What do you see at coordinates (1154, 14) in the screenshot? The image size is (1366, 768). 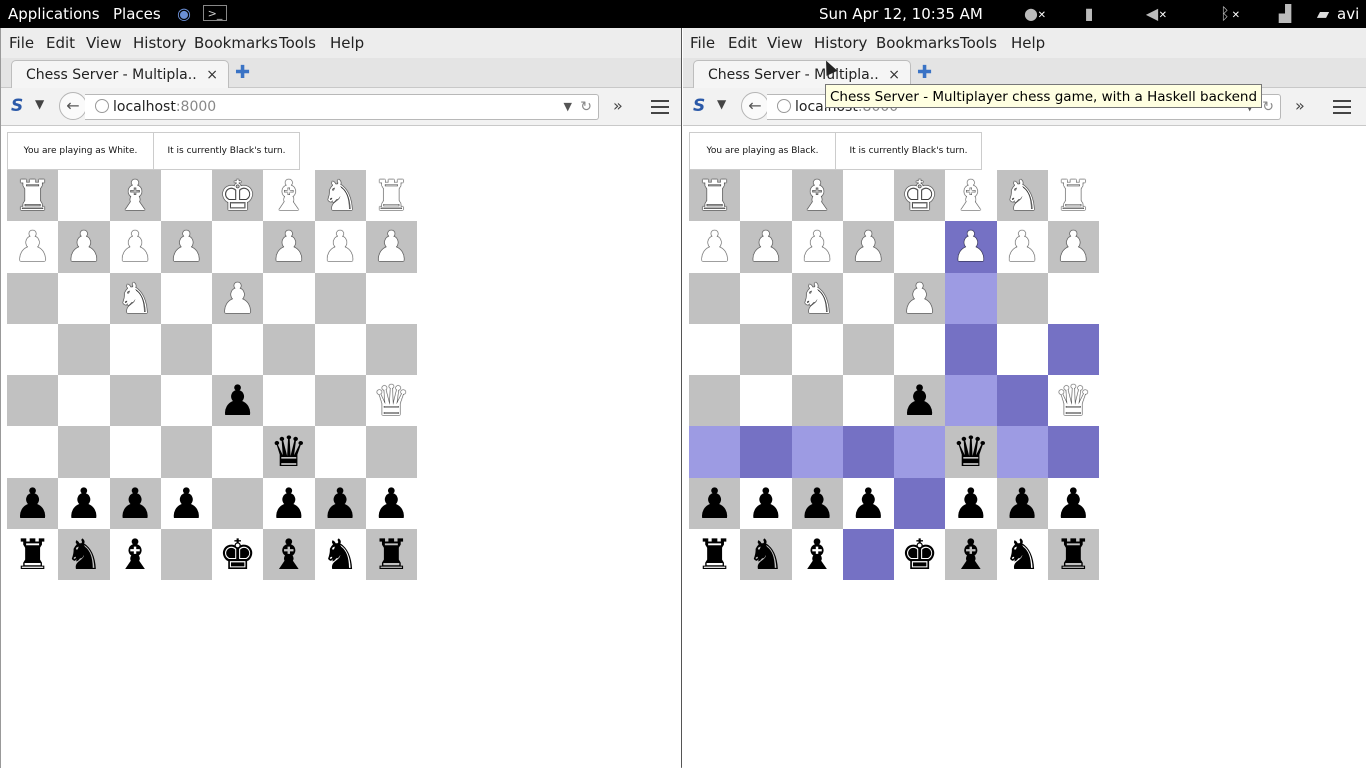 I see `volume-muted-icon: ◀ ✕` at bounding box center [1154, 14].